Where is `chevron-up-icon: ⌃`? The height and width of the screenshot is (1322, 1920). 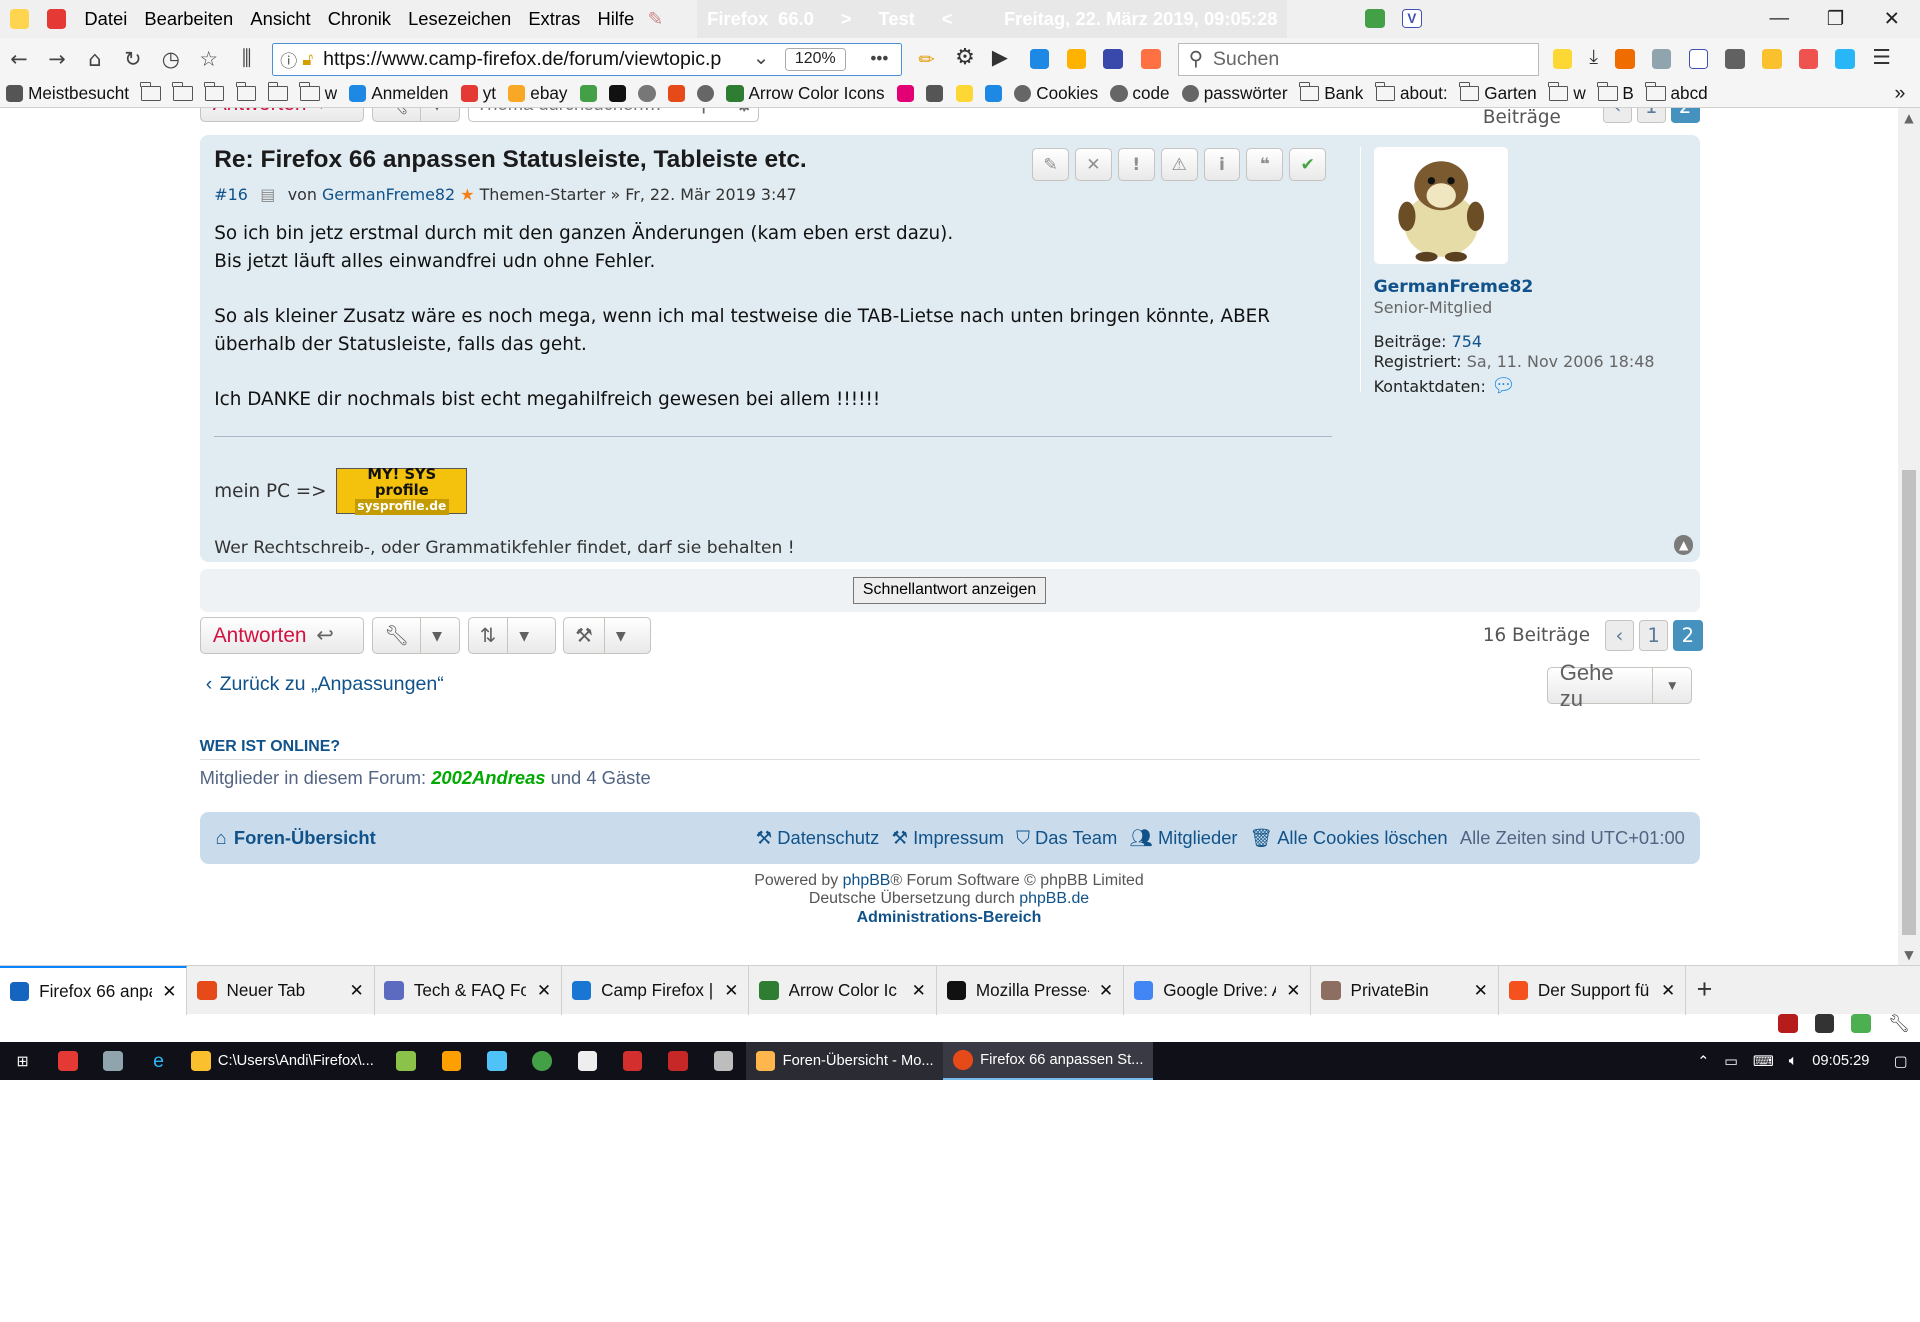
chevron-up-icon: ⌃ is located at coordinates (1703, 1061).